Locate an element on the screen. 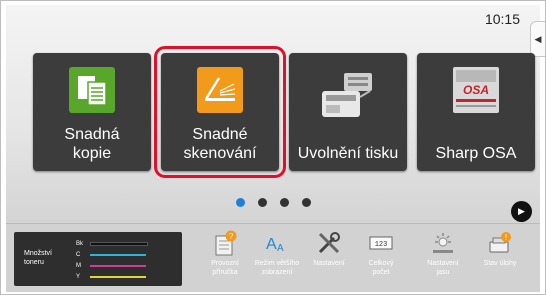 Image resolution: width=546 pixels, height=295 pixels. job-status-icon: ! is located at coordinates (500, 242).